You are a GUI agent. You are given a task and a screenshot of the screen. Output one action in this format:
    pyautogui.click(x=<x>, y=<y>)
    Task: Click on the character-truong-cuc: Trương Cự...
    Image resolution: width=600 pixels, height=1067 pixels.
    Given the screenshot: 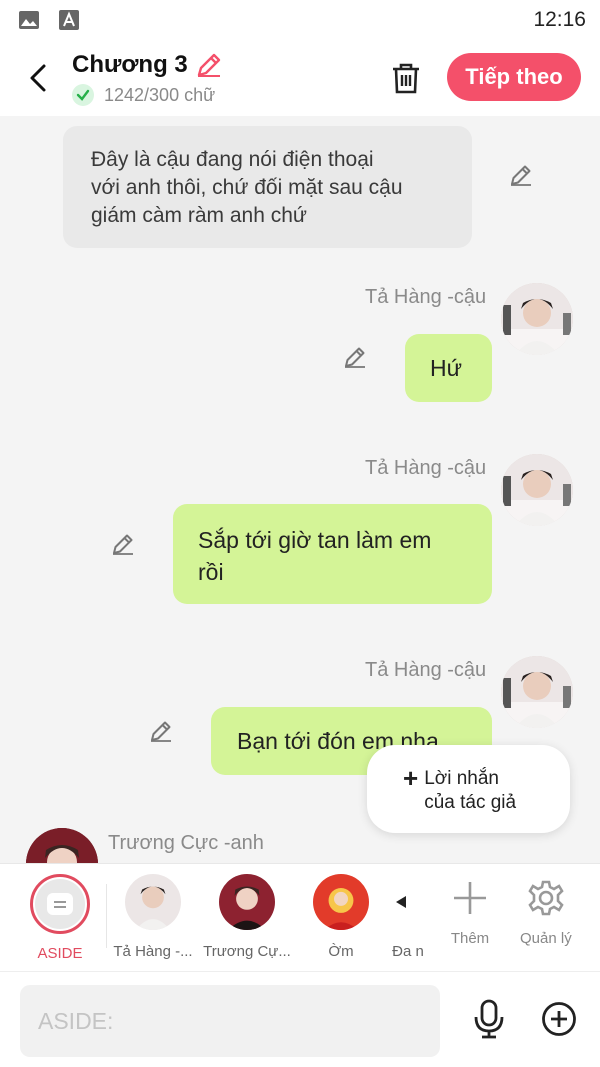 What is the action you would take?
    pyautogui.click(x=247, y=917)
    